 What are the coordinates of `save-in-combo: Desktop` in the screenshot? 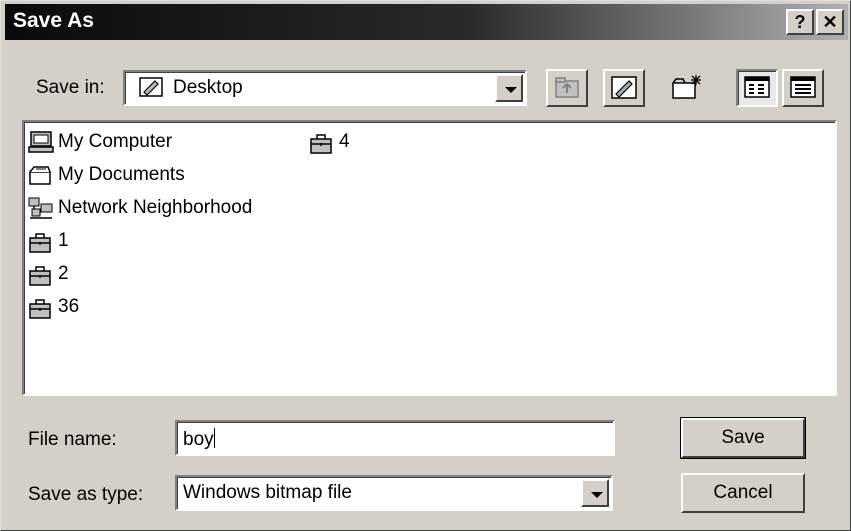 It's located at (325, 88).